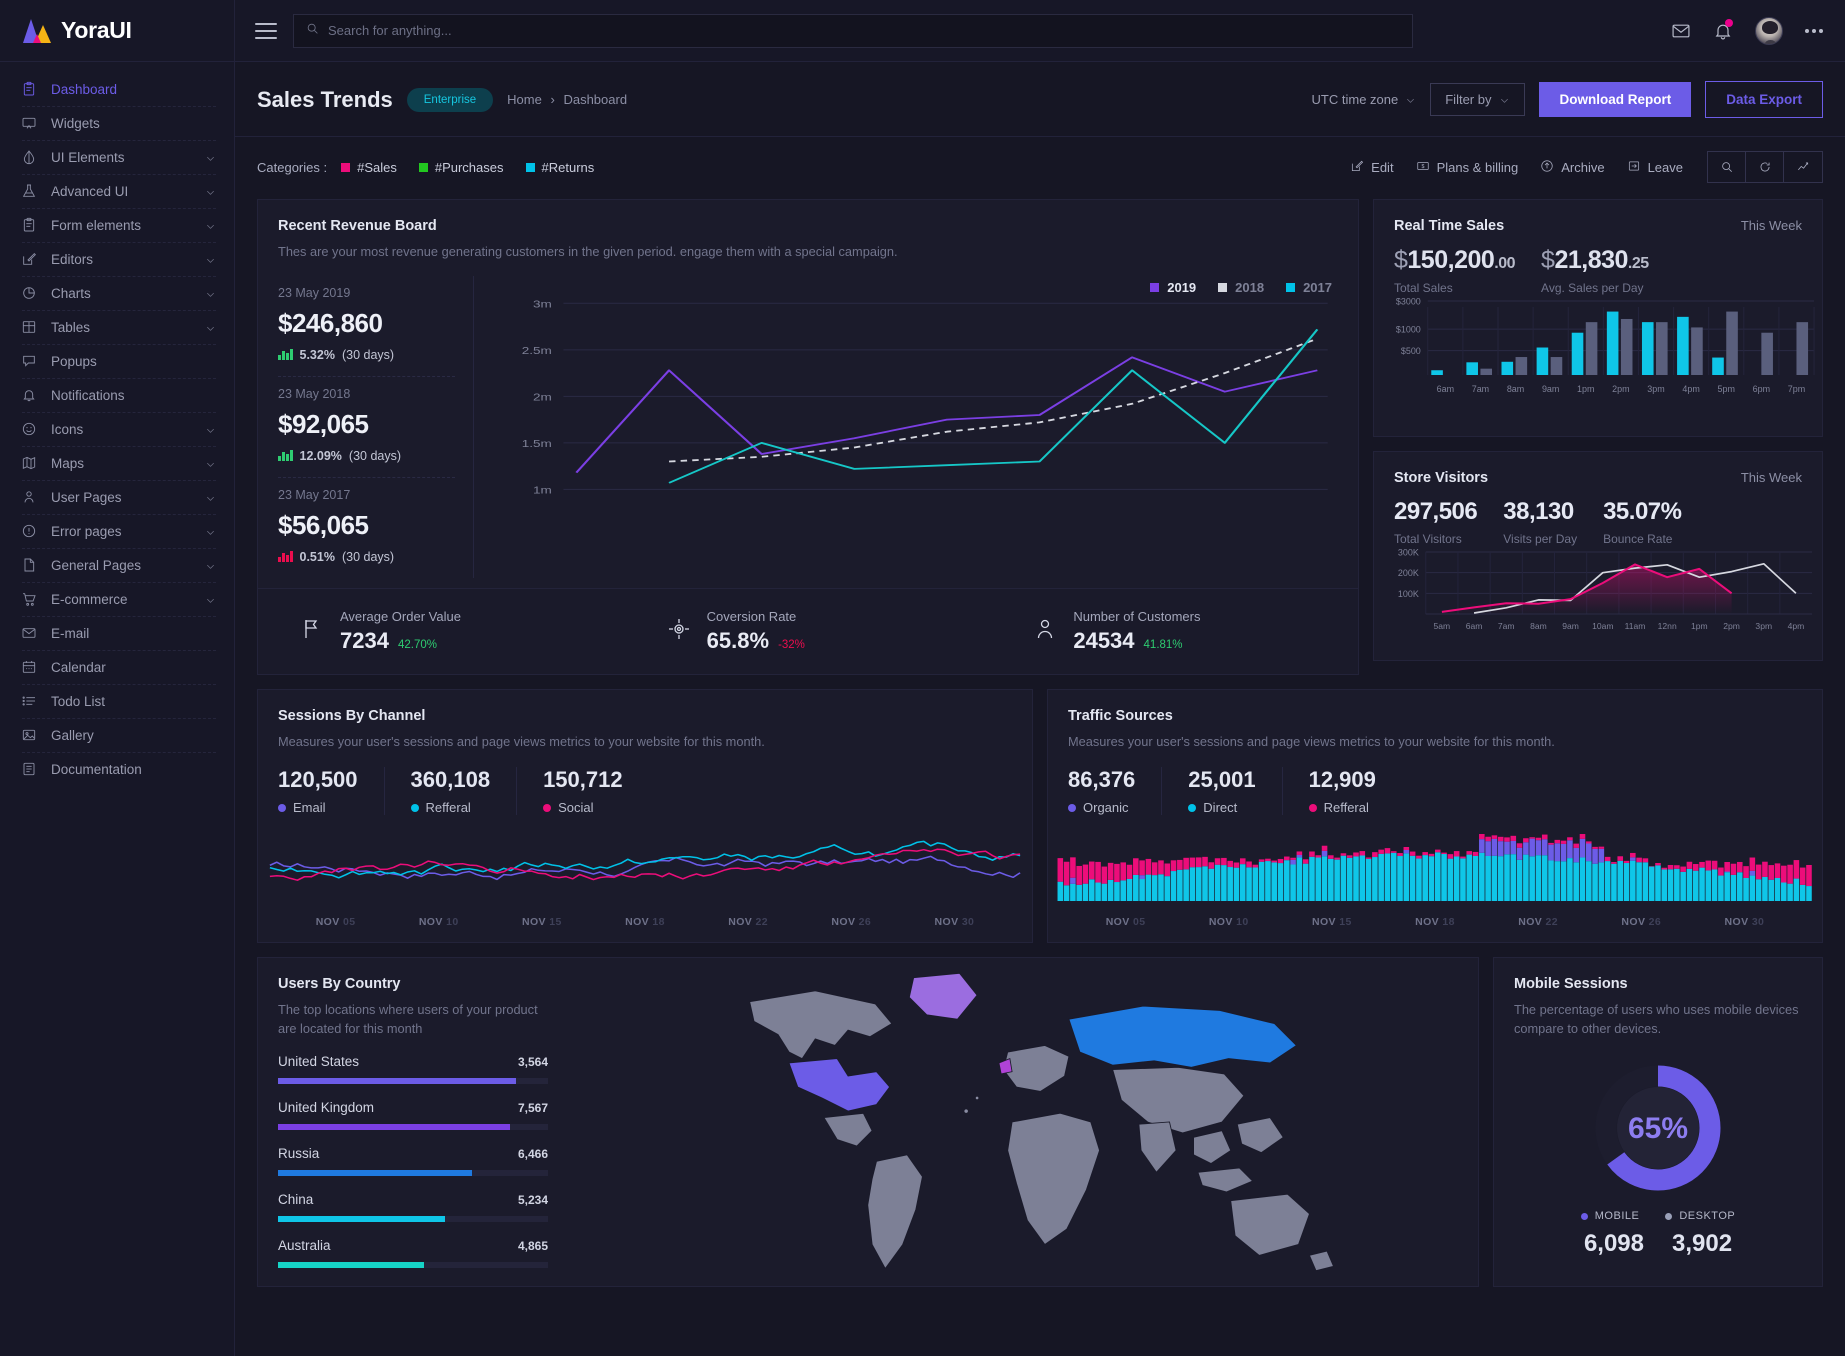  I want to click on more-icon, so click(1814, 30).